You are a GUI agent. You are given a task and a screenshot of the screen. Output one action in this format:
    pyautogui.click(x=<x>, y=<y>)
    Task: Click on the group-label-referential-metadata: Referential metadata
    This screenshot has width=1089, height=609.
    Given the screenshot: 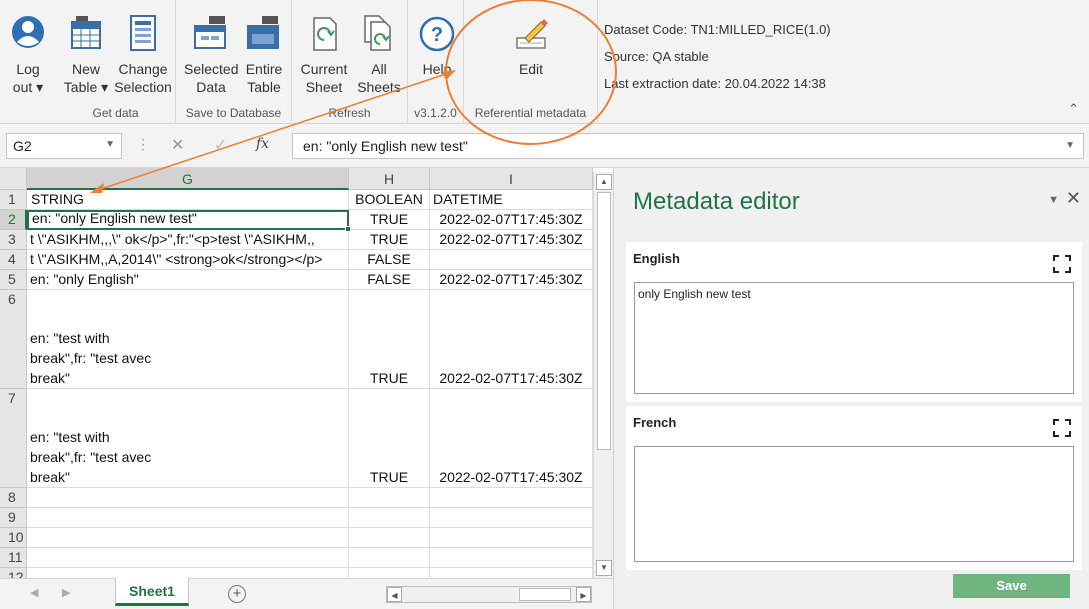 What is the action you would take?
    pyautogui.click(x=530, y=113)
    